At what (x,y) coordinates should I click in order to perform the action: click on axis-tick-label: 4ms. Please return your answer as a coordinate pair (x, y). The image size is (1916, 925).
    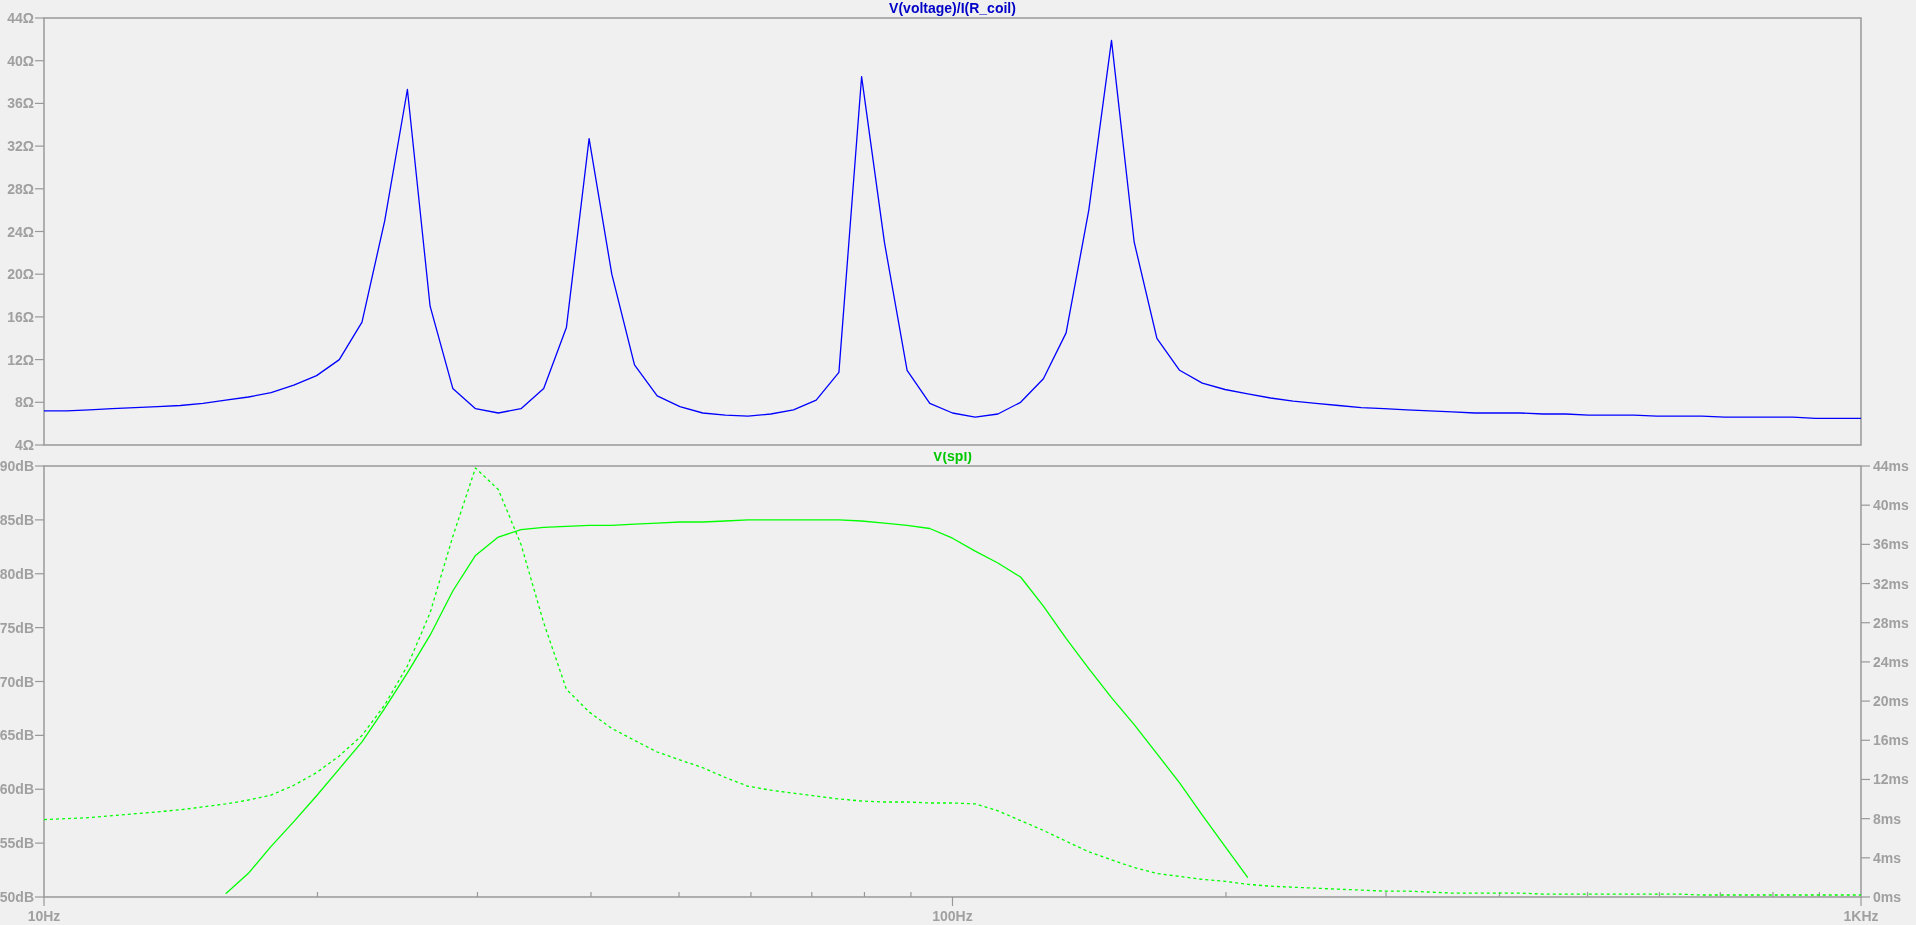
    Looking at the image, I should click on (1887, 857).